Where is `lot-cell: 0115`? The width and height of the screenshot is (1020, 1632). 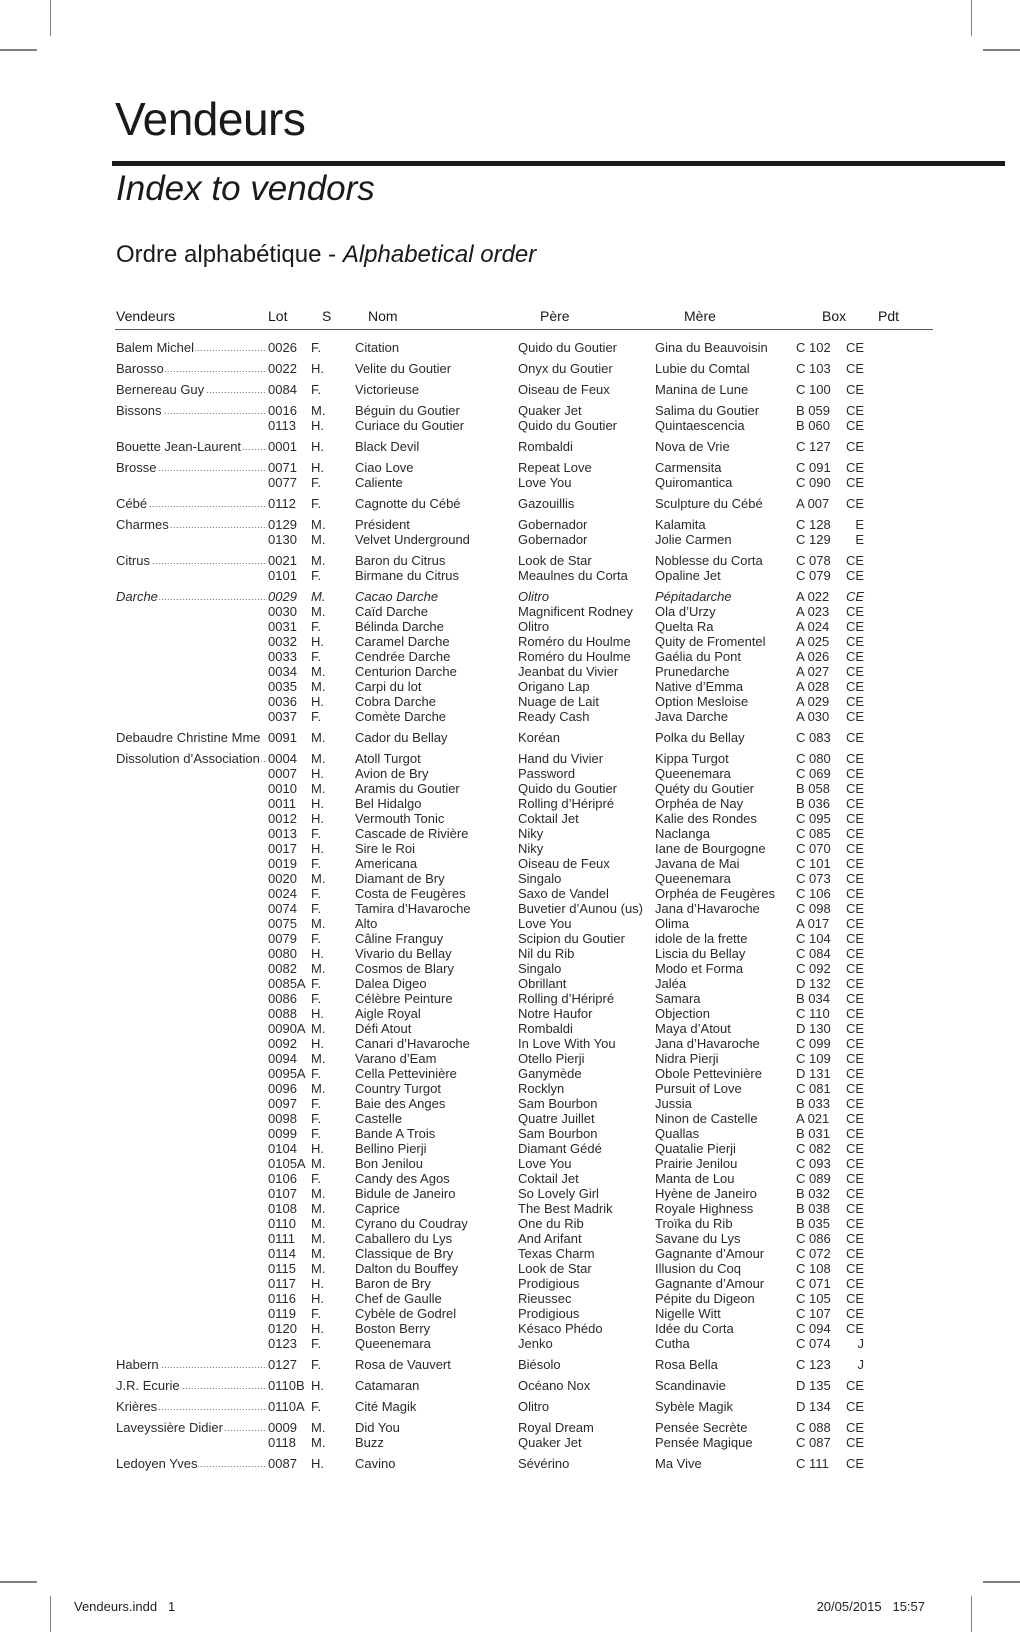
lot-cell: 0115 is located at coordinates (281, 1268).